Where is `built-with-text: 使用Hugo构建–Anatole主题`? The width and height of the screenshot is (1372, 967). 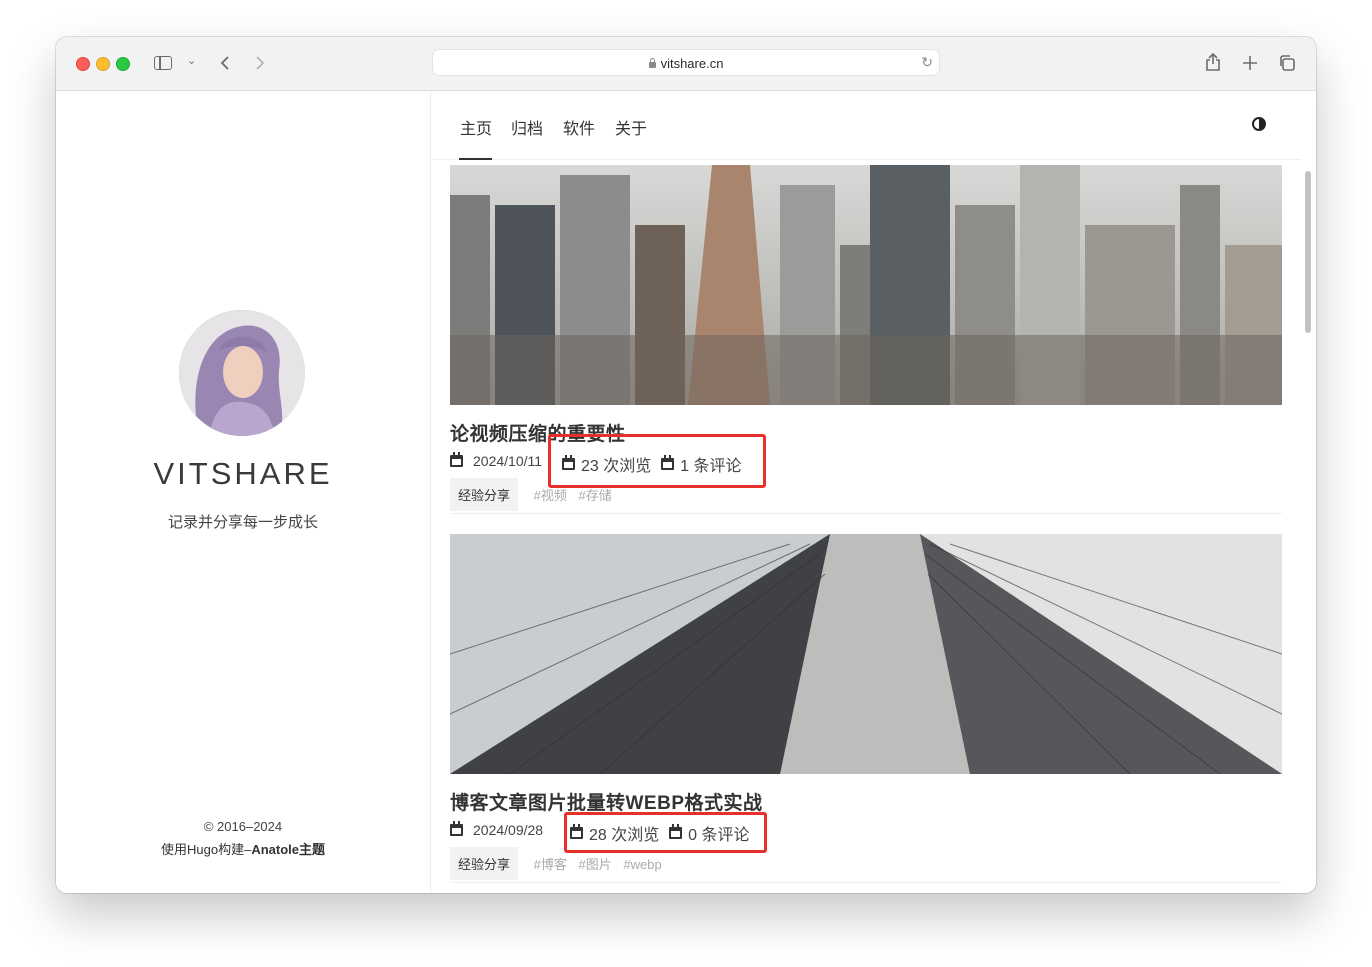
built-with-text: 使用Hugo构建–Anatole主题 is located at coordinates (243, 848).